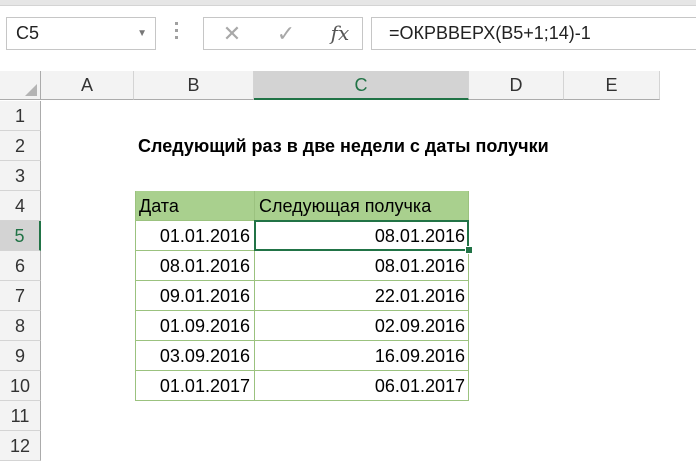 The height and width of the screenshot is (461, 696). What do you see at coordinates (20, 116) in the screenshot?
I see `row-header-1: 1` at bounding box center [20, 116].